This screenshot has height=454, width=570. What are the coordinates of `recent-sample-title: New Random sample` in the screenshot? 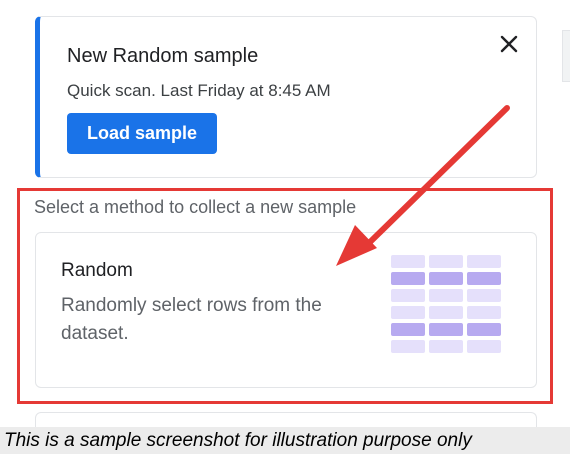 It's located at (163, 56).